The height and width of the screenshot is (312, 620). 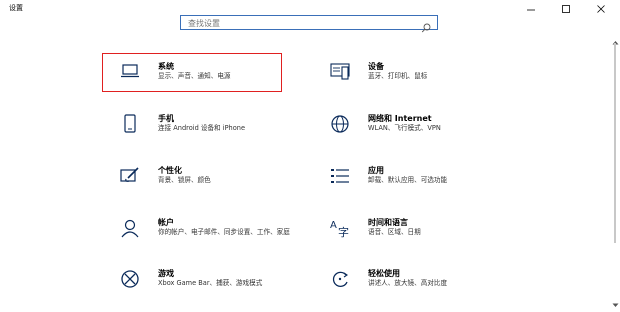 I want to click on item-title: 时间和语言, so click(x=388, y=222).